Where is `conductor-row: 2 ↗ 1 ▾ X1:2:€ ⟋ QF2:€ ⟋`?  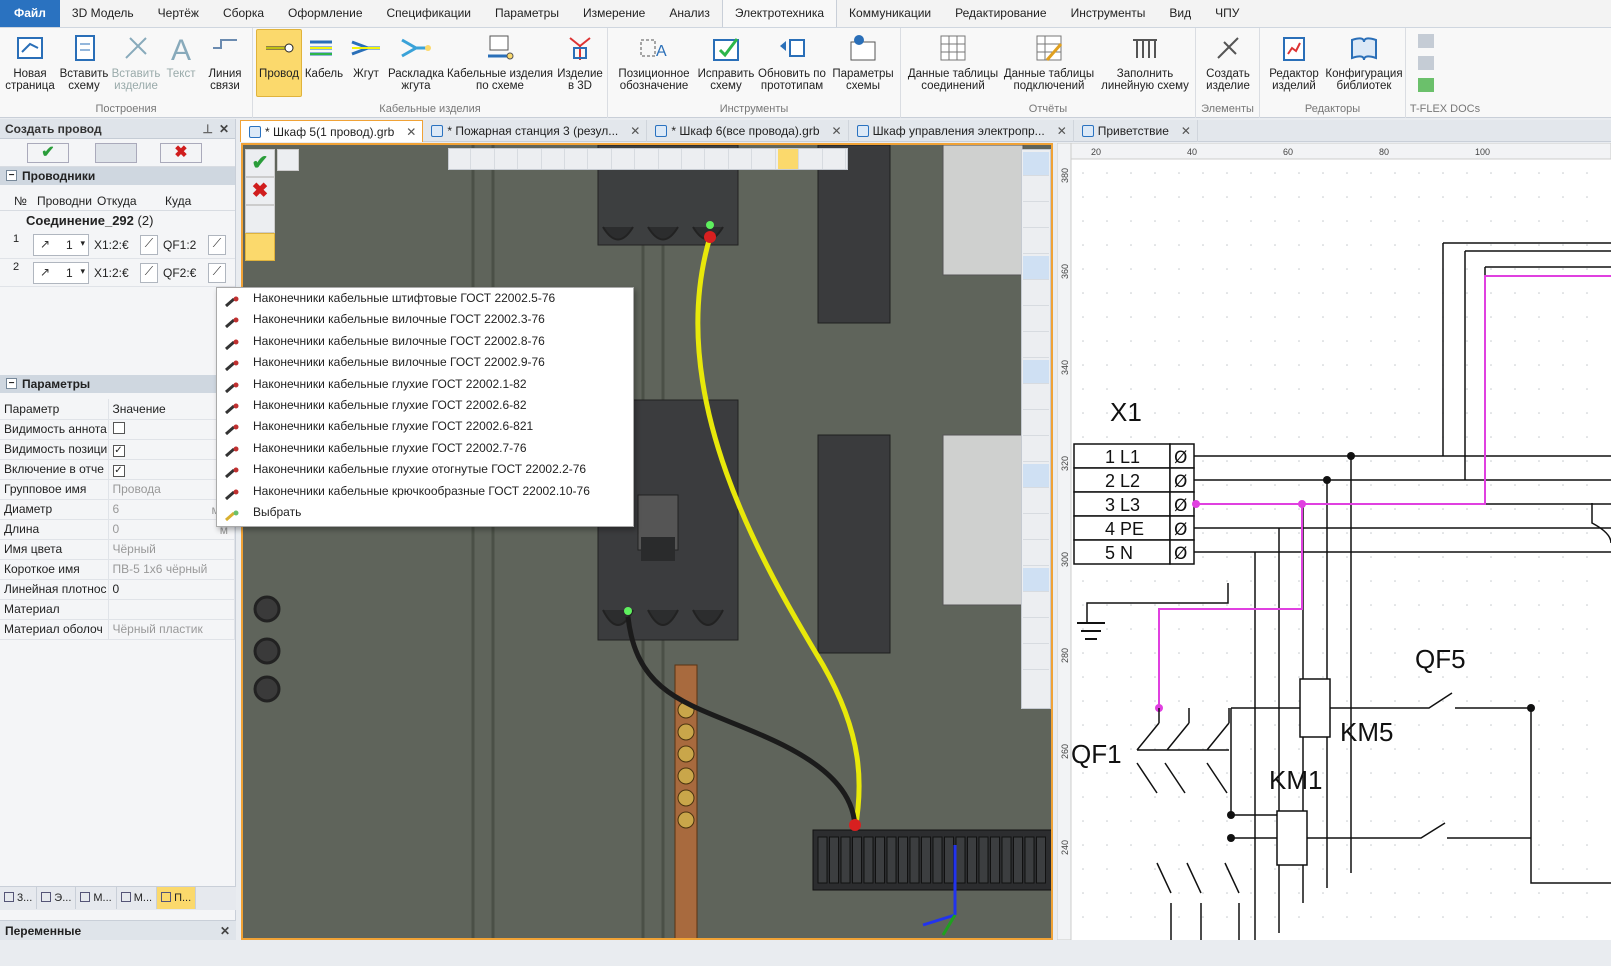 conductor-row: 2 ↗ 1 ▾ X1:2:€ ⟋ QF2:€ ⟋ is located at coordinates (117, 273).